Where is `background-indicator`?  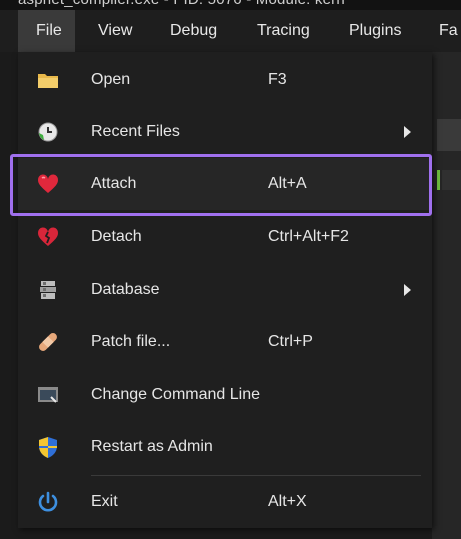
background-indicator is located at coordinates (438, 180).